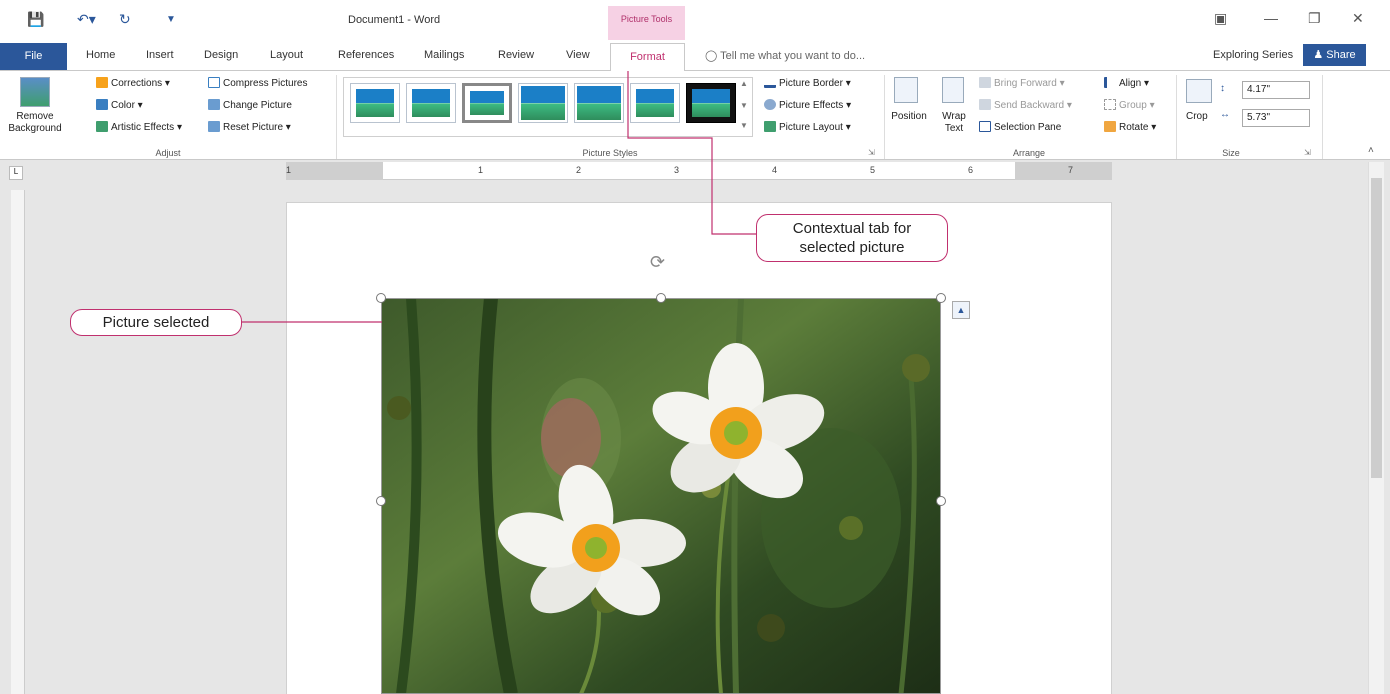  I want to click on callout-lines, so click(498, 190).